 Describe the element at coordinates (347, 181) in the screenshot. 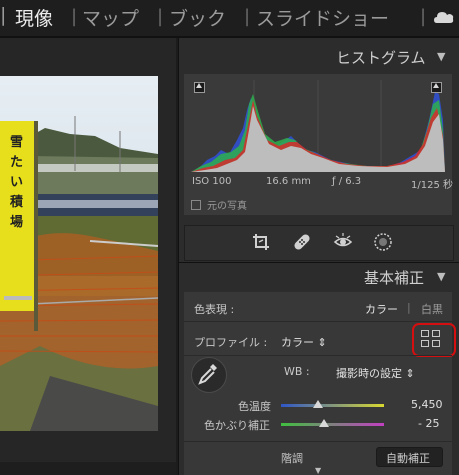

I see `exif-aperture: ƒ / 6.3` at that location.